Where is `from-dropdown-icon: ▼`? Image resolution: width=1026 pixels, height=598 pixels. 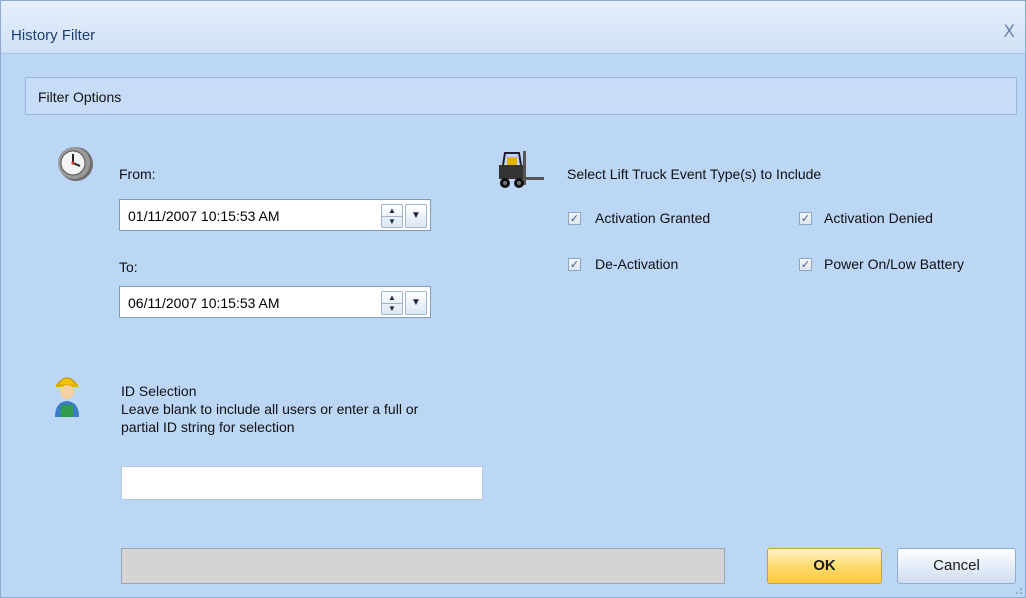 from-dropdown-icon: ▼ is located at coordinates (416, 216).